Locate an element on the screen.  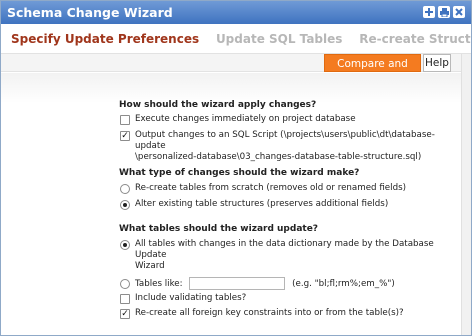
toolbar: Compare and Next Help is located at coordinates (236, 71).